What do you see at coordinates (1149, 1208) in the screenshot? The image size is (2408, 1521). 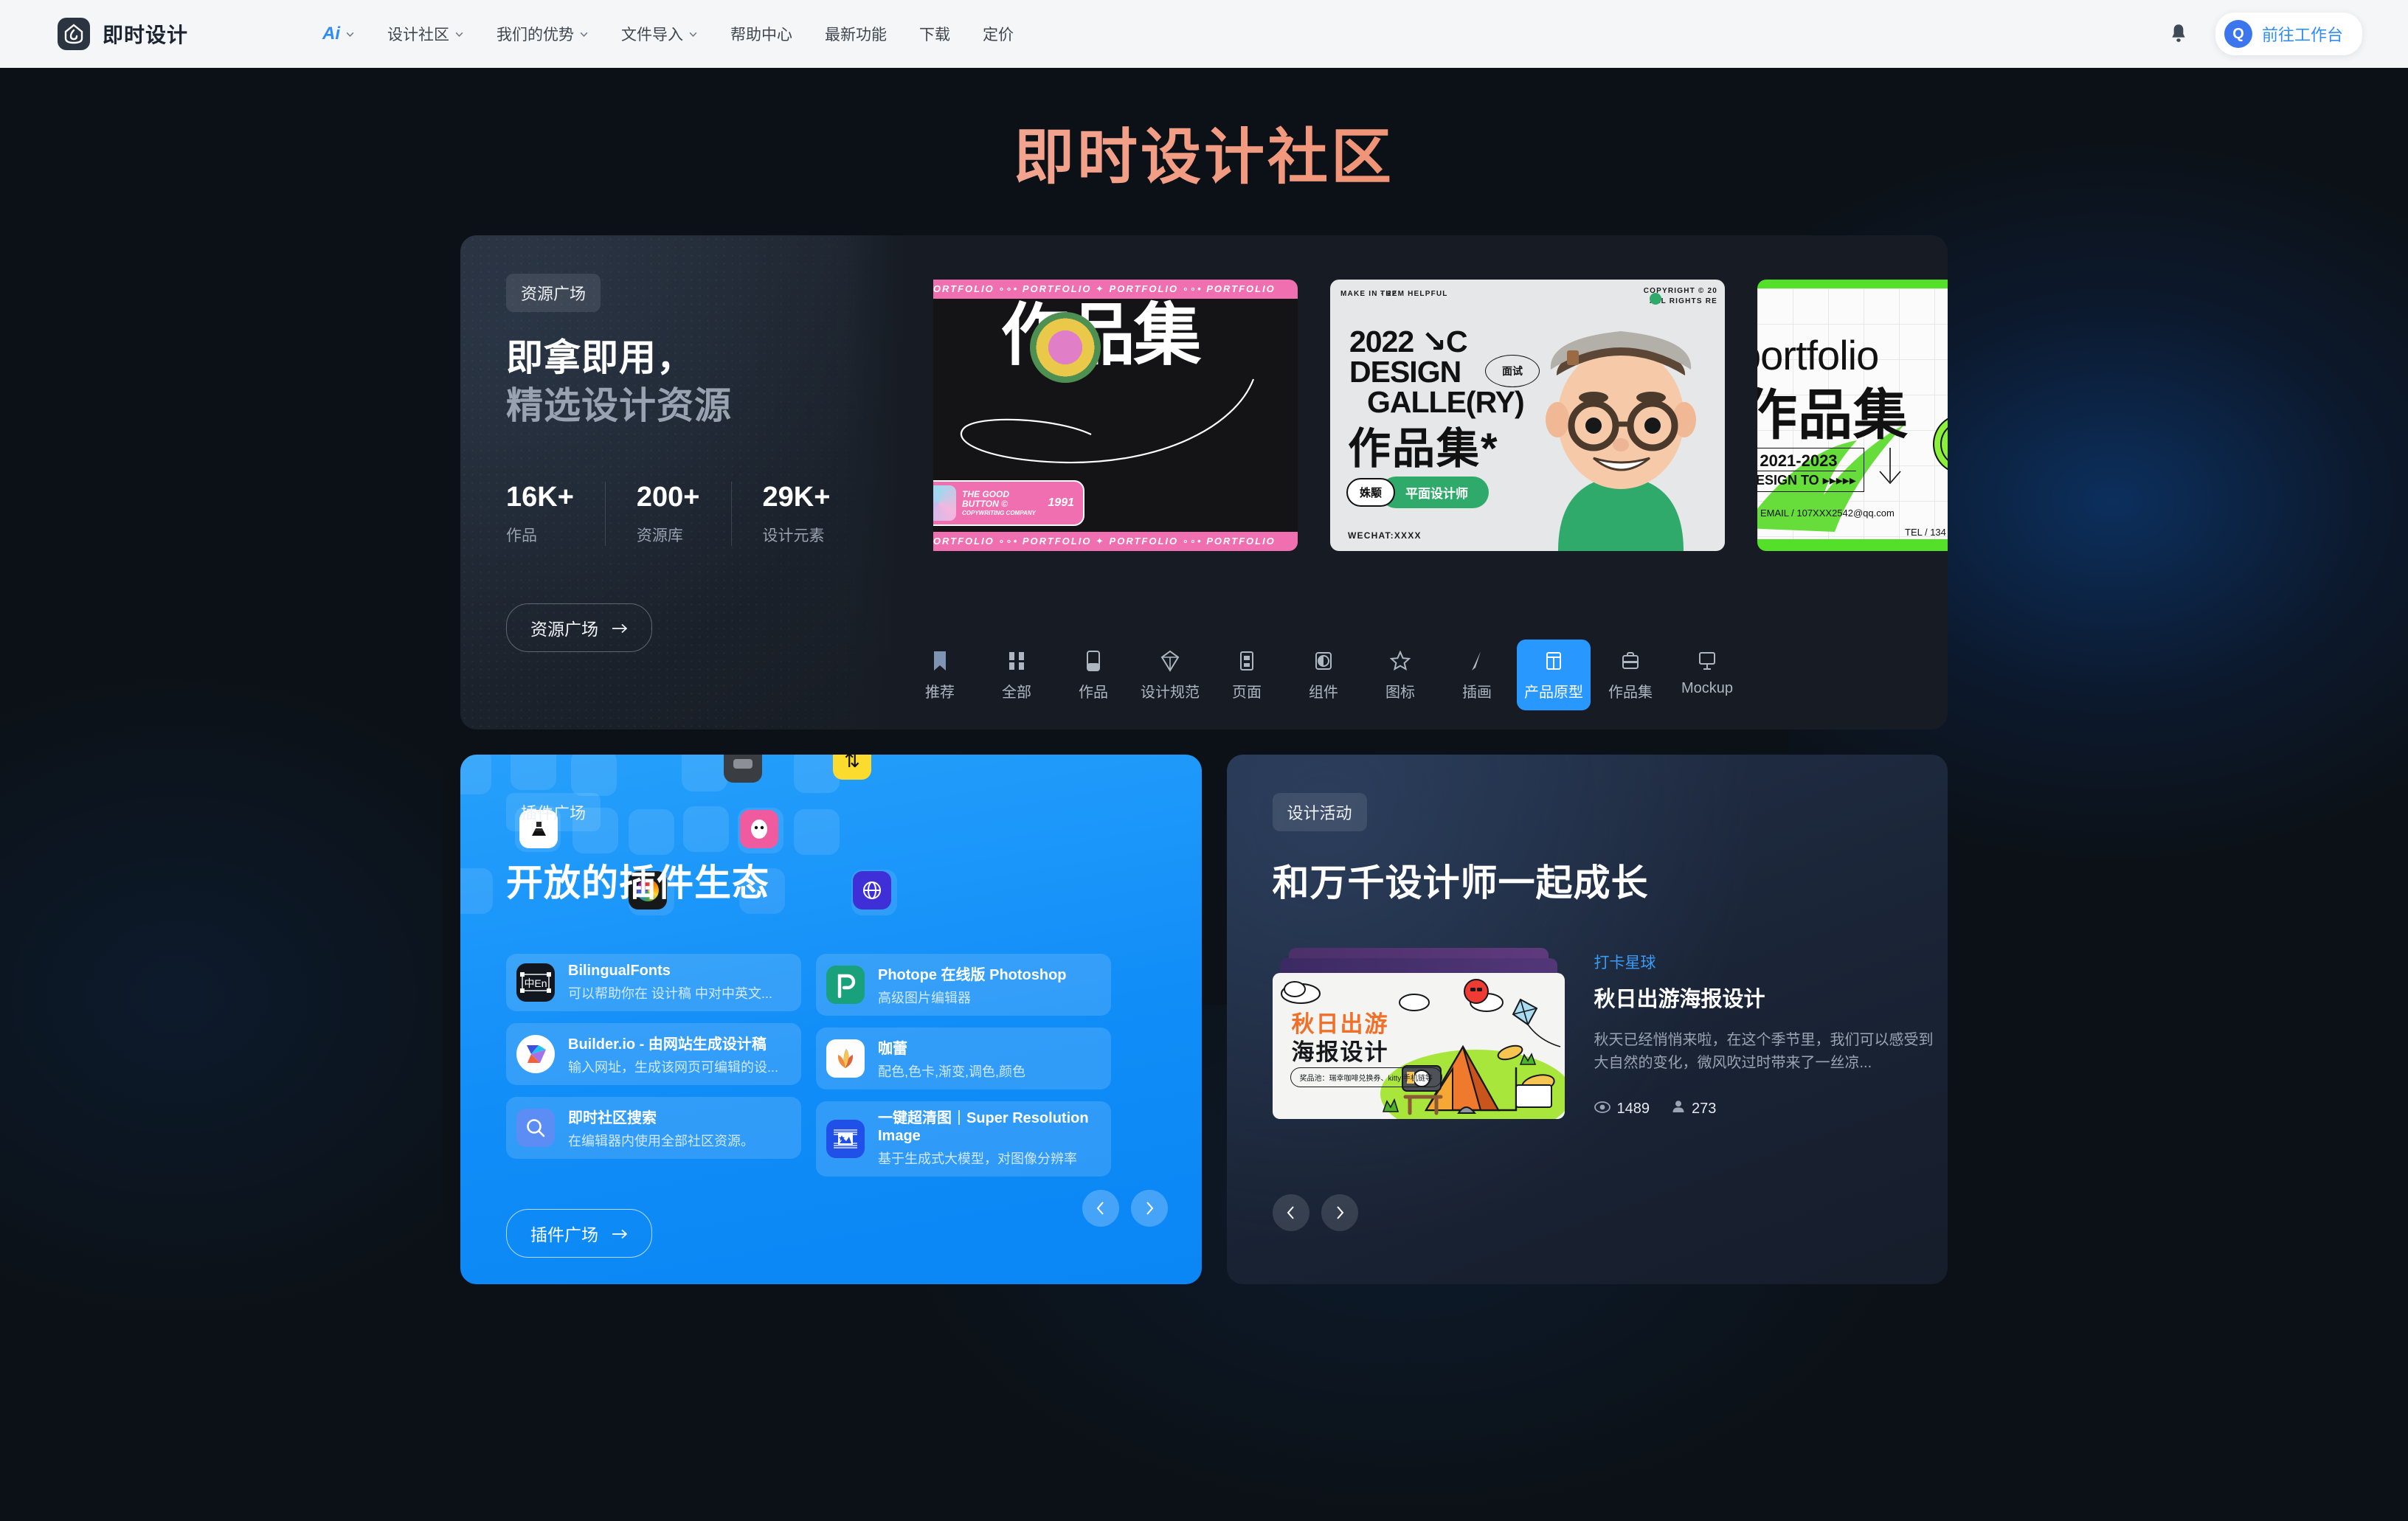 I see `plugin-next-button` at bounding box center [1149, 1208].